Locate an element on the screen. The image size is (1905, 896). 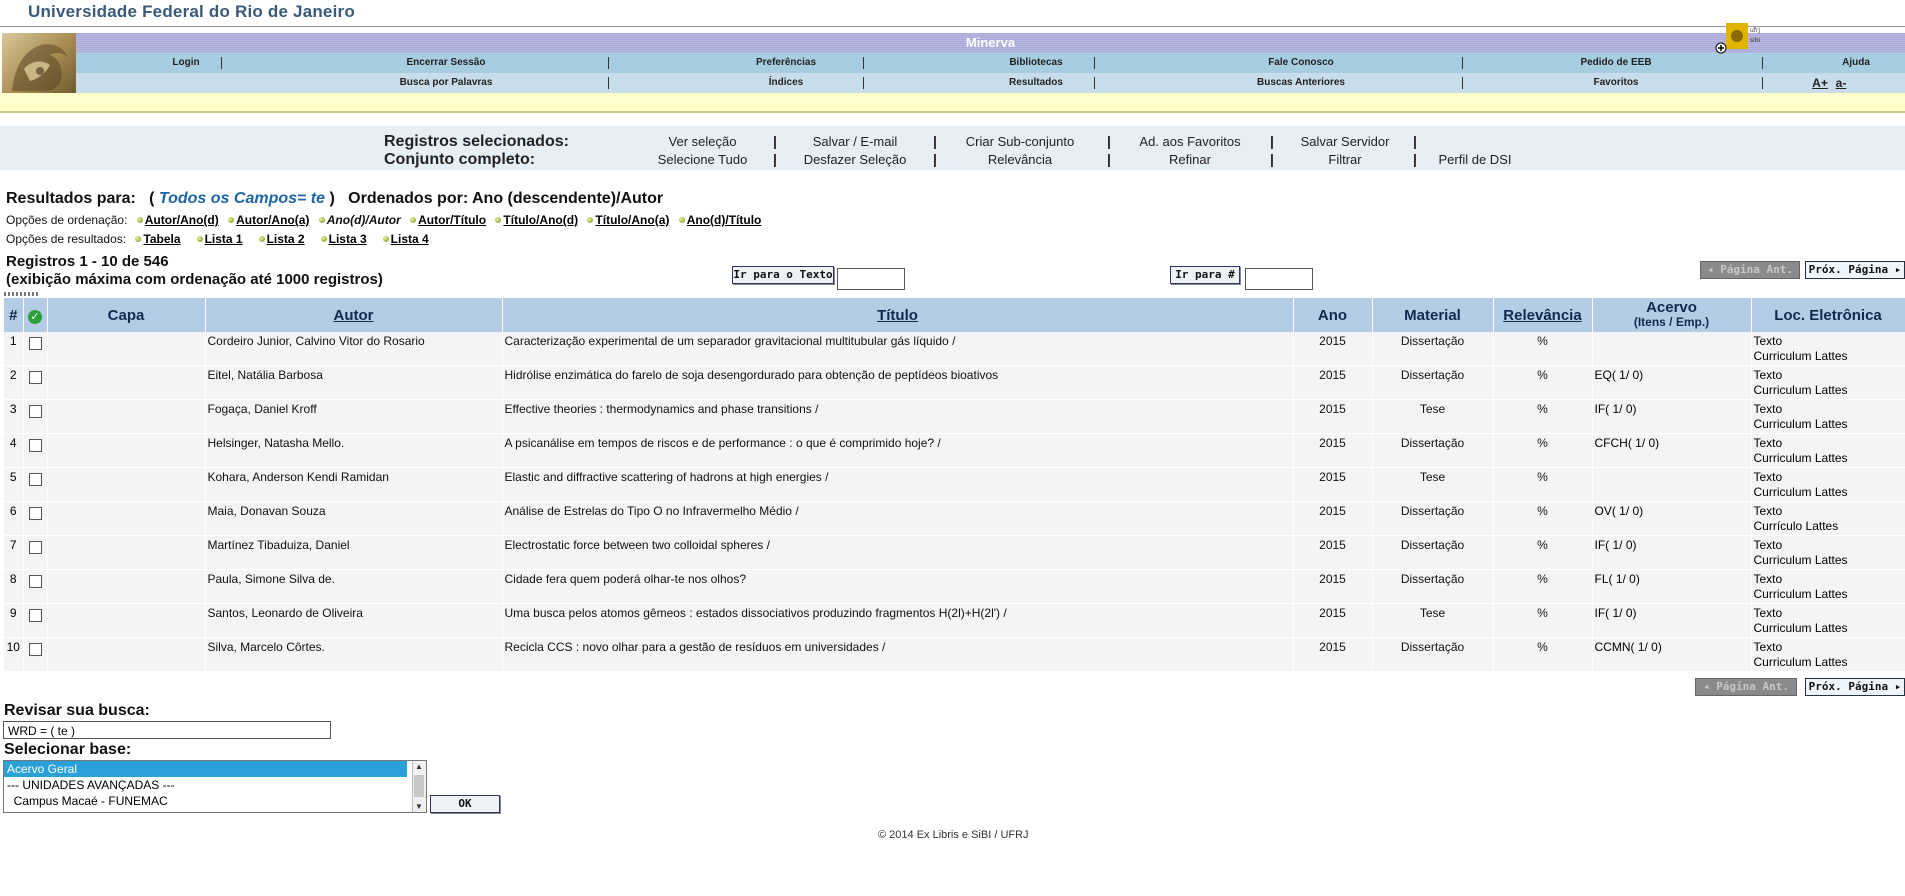
row-number: 2 is located at coordinates (14, 382).